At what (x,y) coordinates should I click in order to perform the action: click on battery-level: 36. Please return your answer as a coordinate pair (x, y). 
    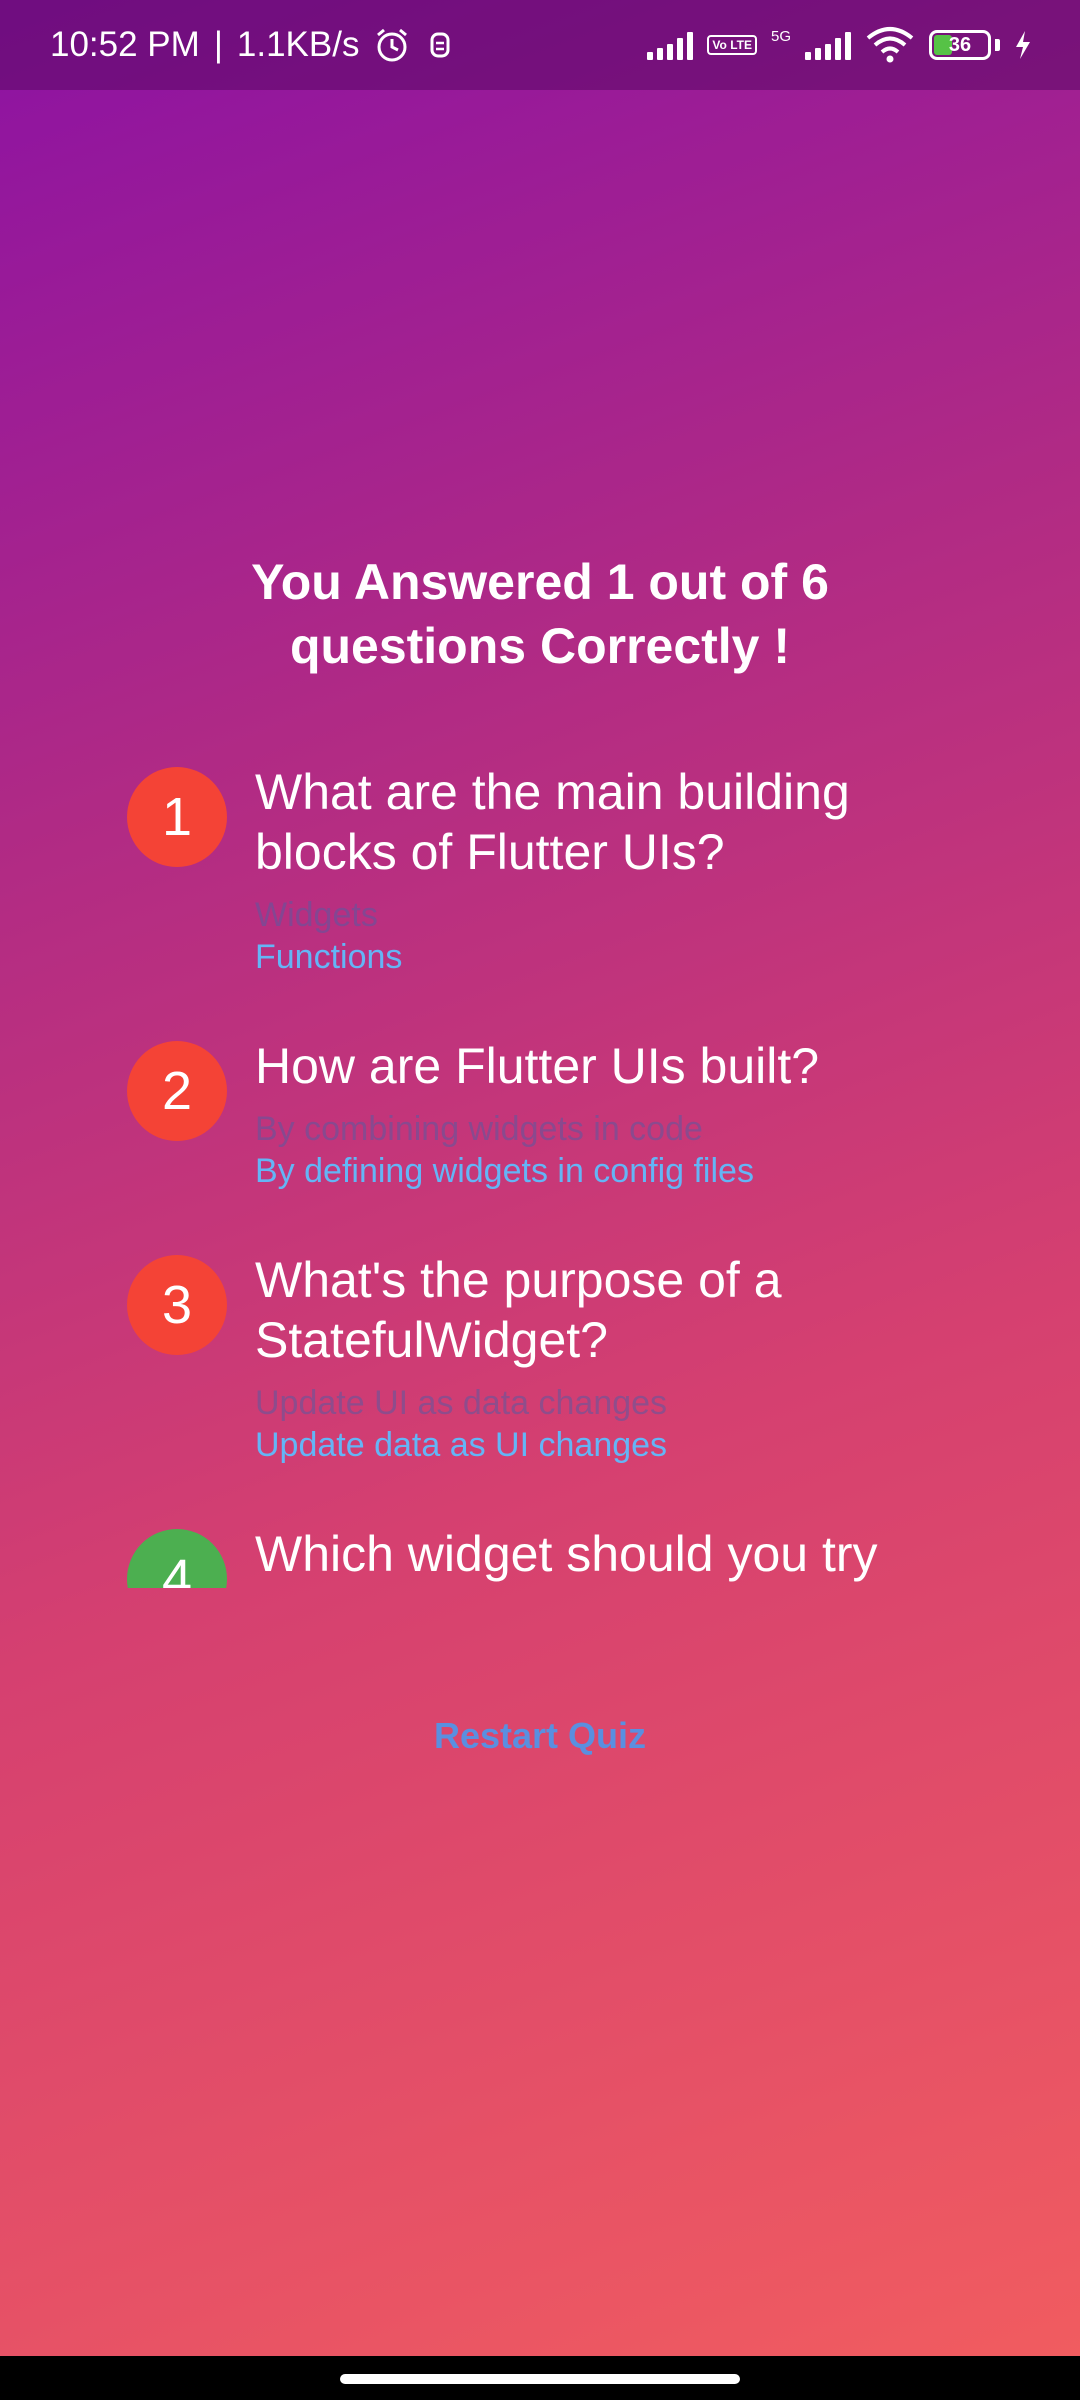
    Looking at the image, I should click on (960, 44).